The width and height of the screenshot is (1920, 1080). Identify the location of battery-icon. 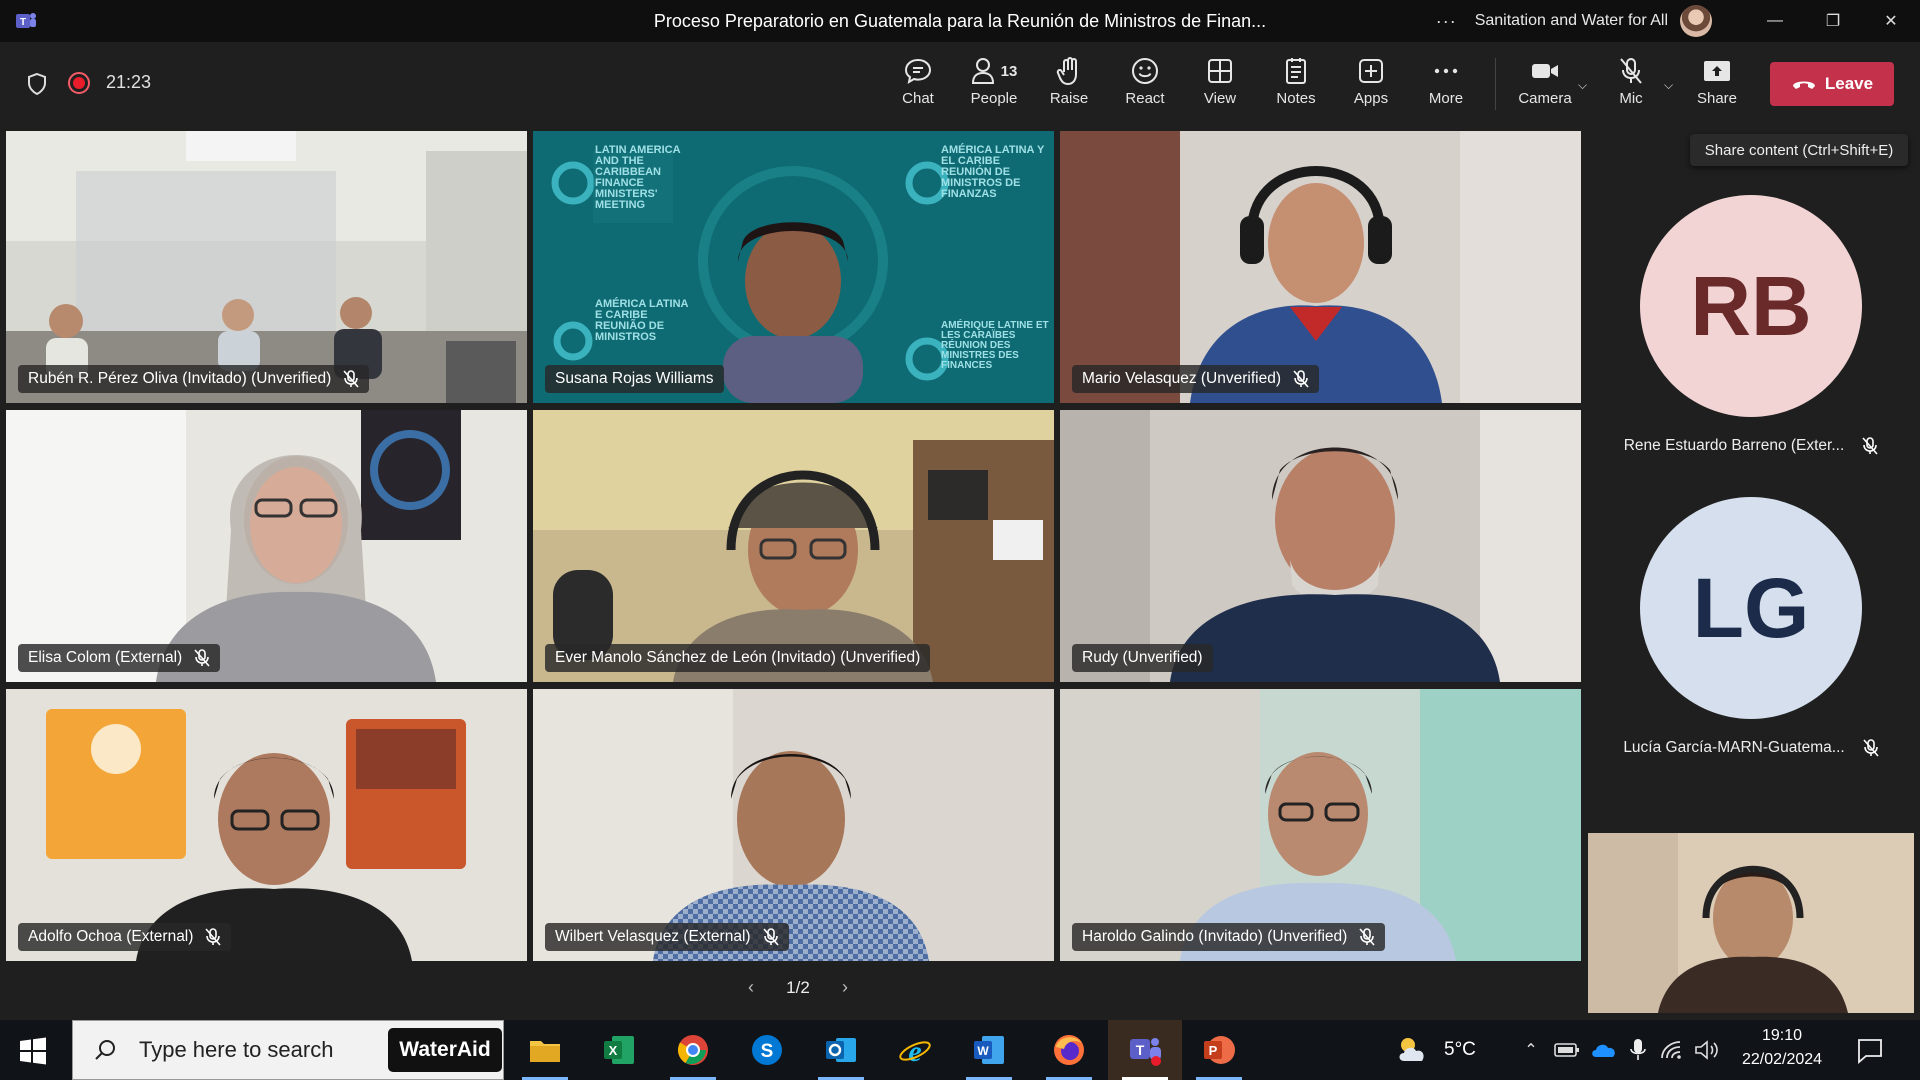
(1567, 1050).